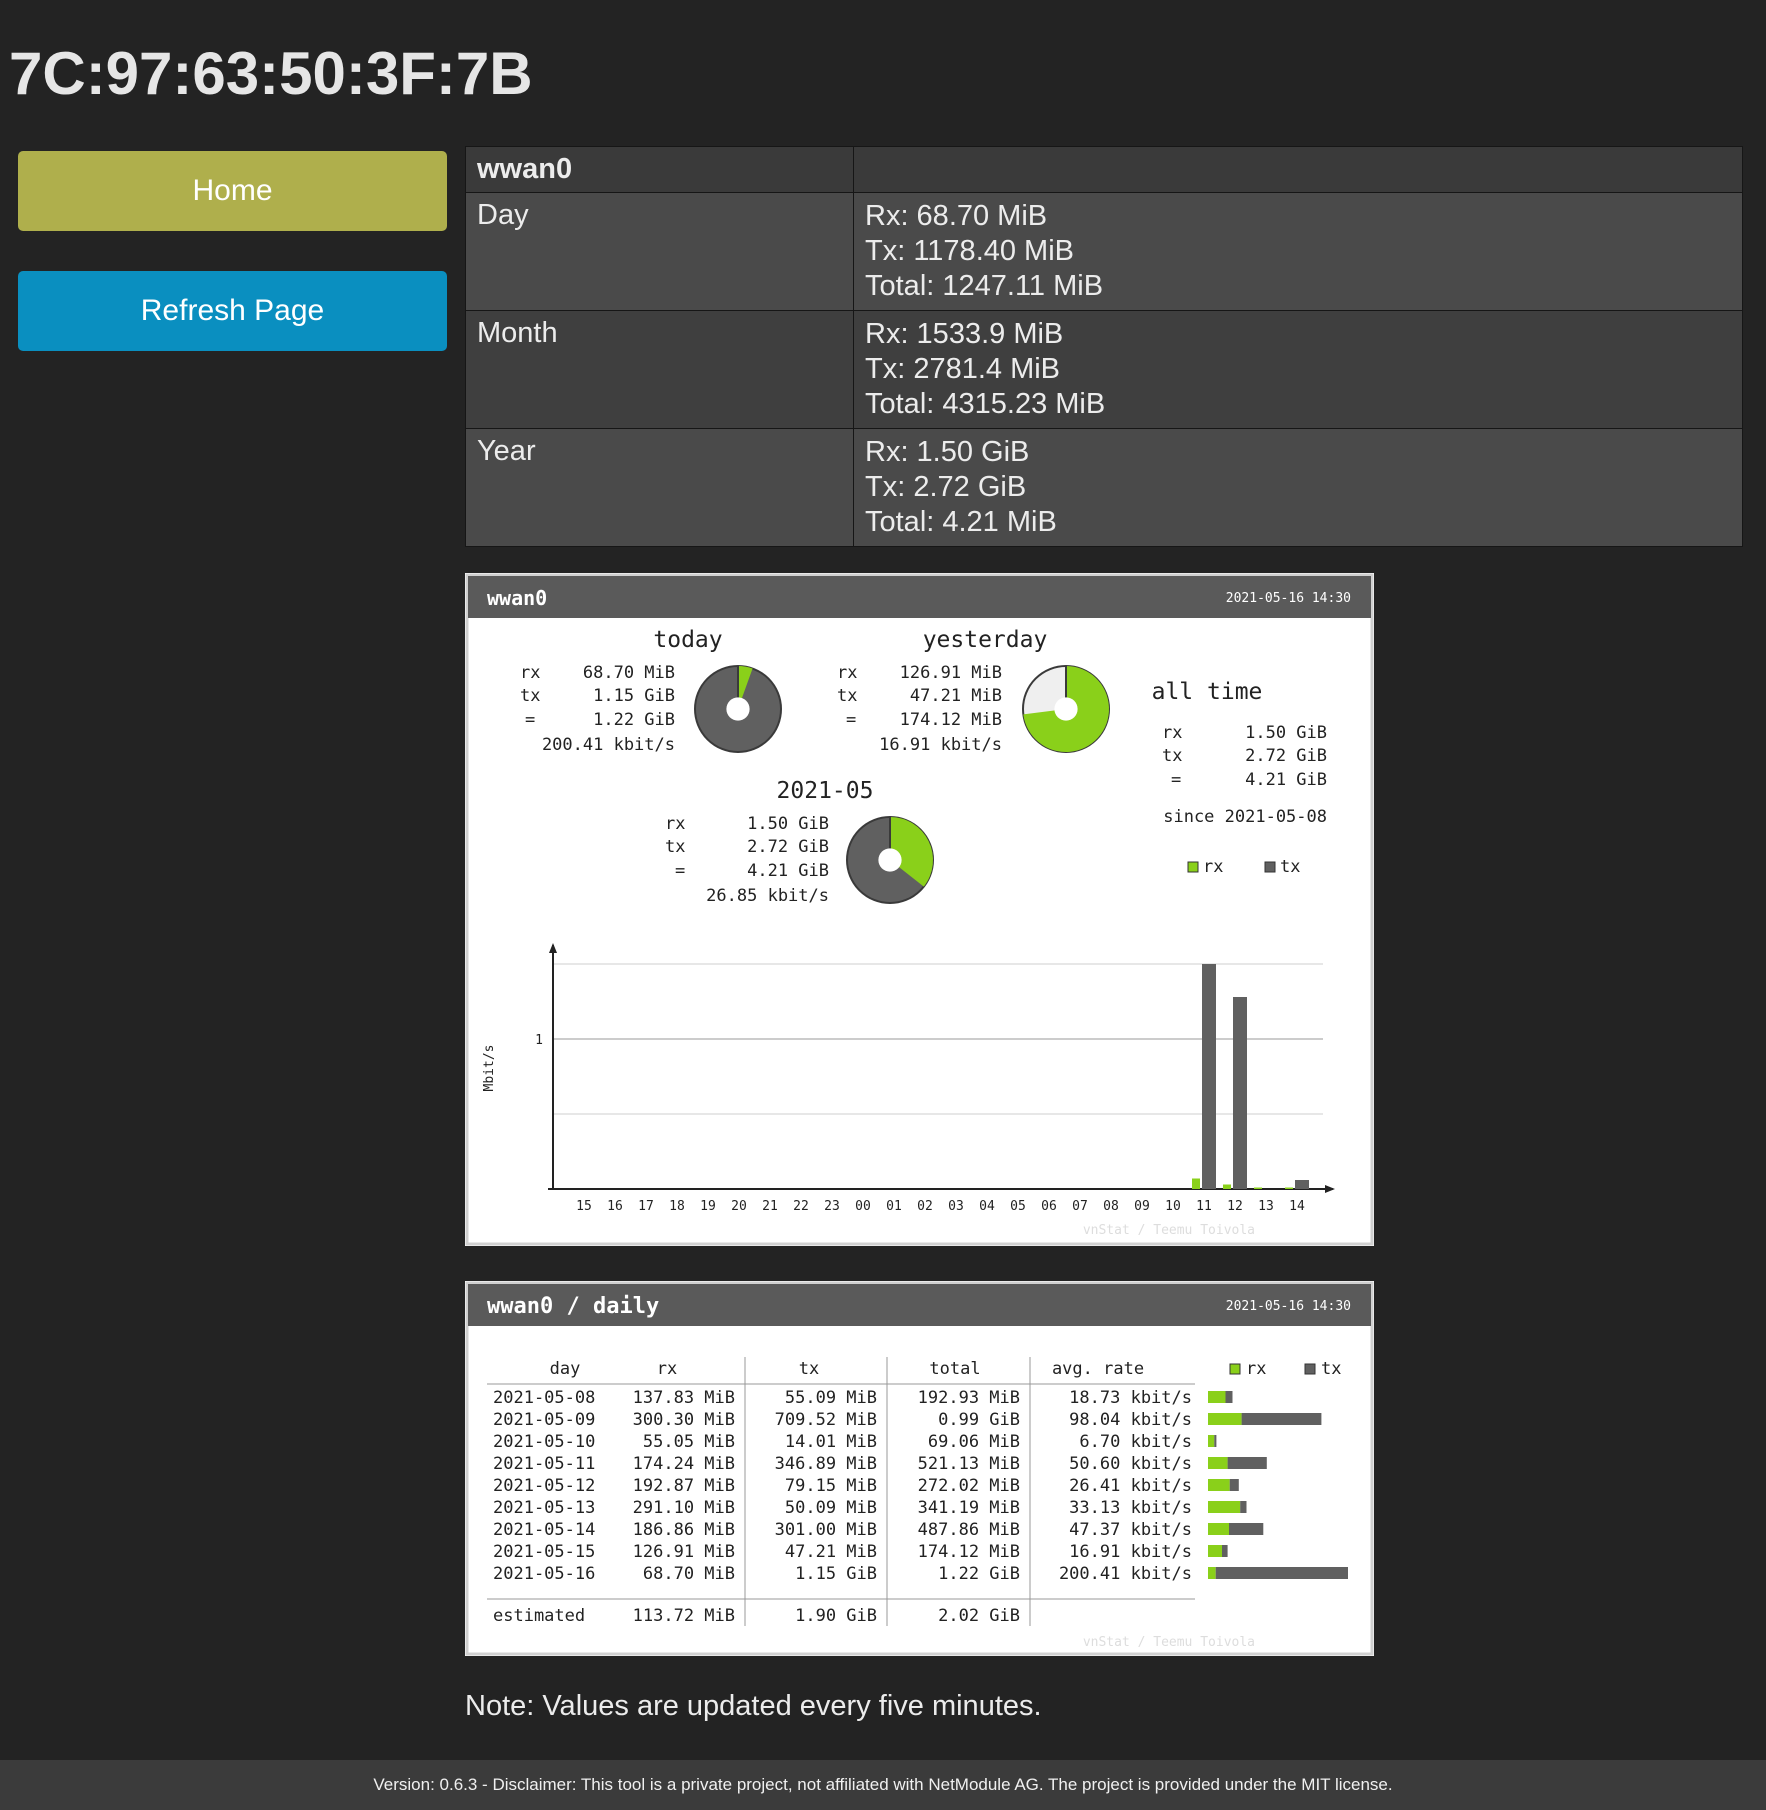  What do you see at coordinates (565, 1369) in the screenshot?
I see `daily-header-day: day` at bounding box center [565, 1369].